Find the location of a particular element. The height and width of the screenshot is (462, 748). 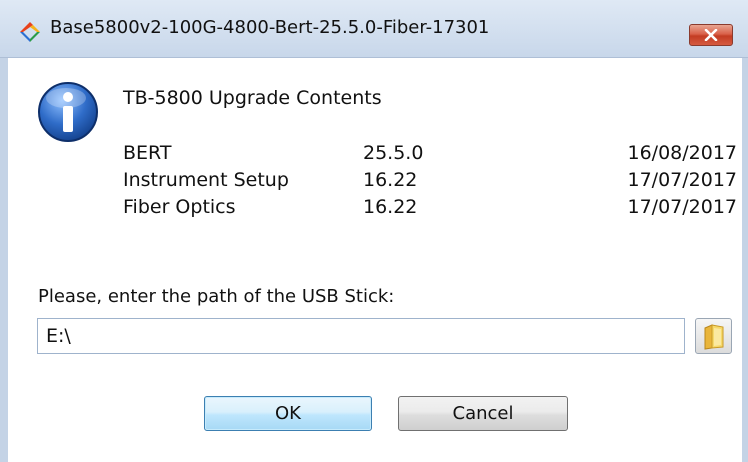

table-row: Fiber Optics 16.22 17/07/2017 is located at coordinates (430, 209).